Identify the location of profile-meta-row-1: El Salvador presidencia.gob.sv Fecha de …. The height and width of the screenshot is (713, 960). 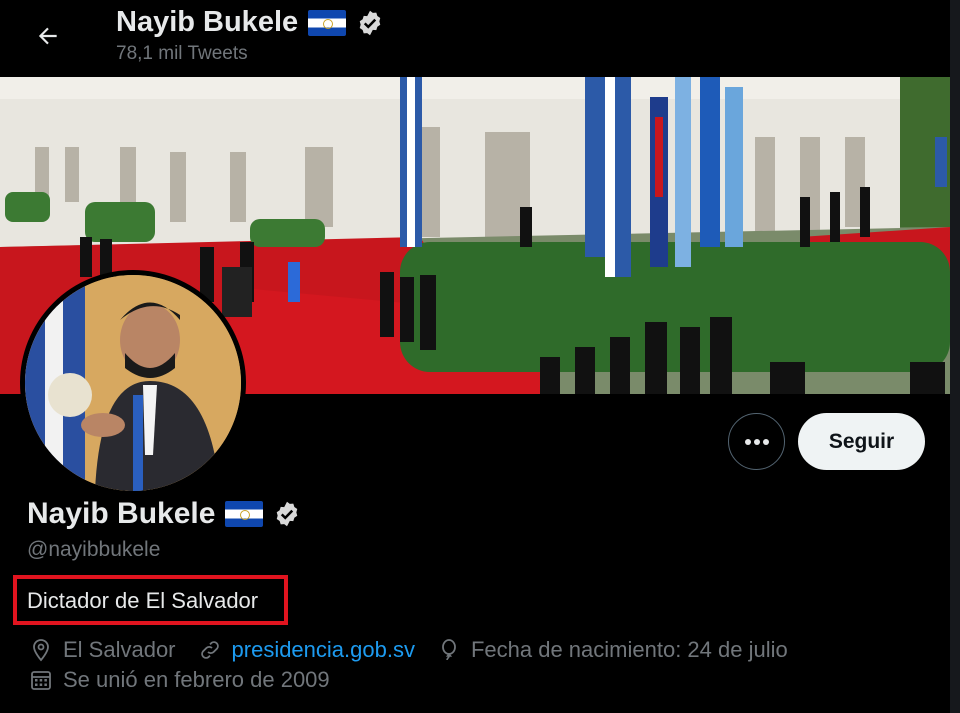
(419, 650).